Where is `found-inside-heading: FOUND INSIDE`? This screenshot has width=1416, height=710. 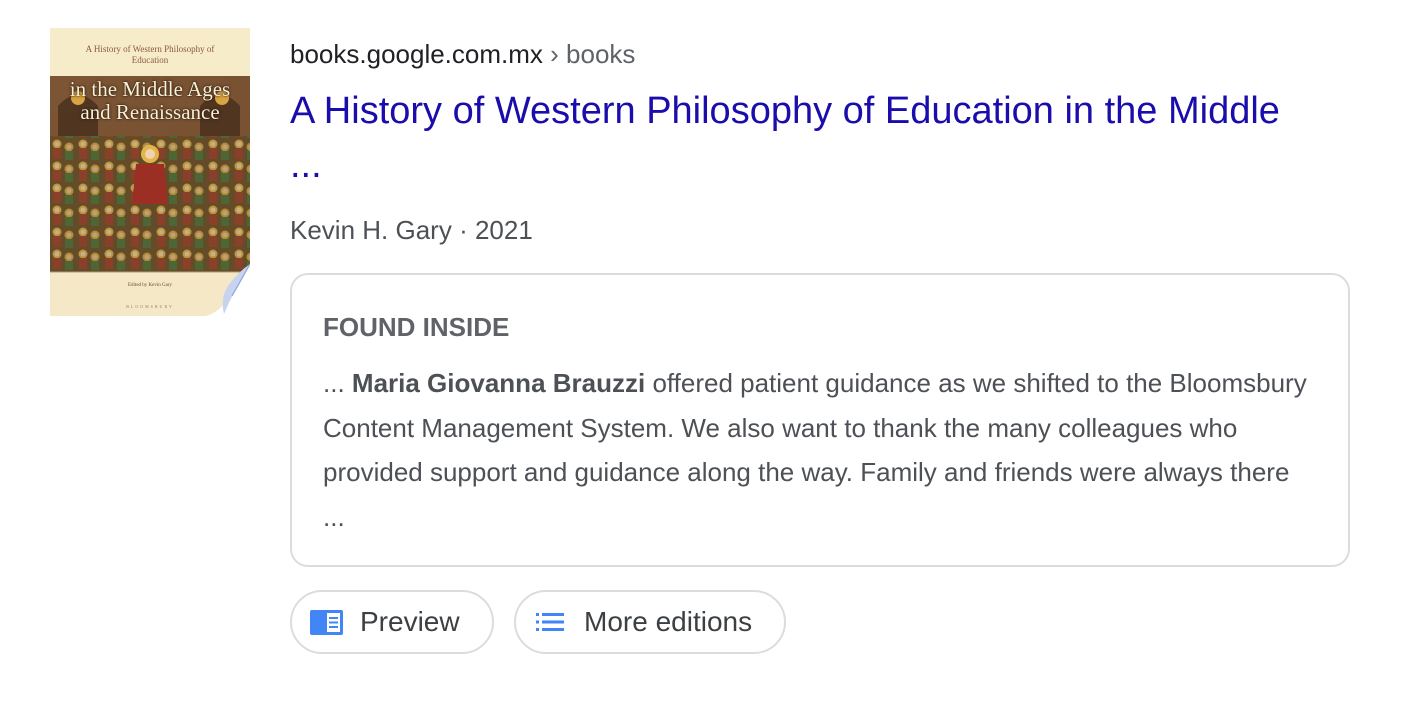 found-inside-heading: FOUND INSIDE is located at coordinates (416, 327).